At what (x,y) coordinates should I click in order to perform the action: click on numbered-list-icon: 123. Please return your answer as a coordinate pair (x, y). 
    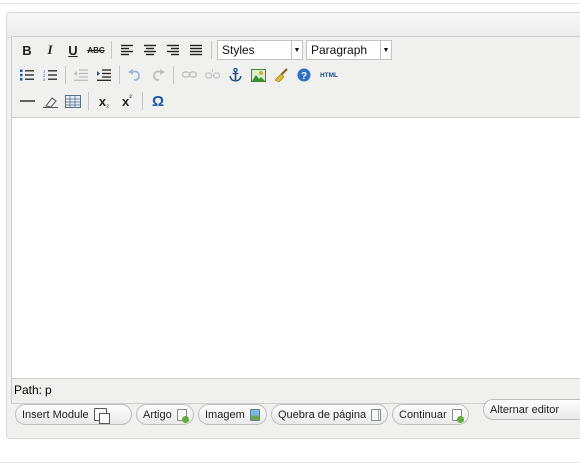
    Looking at the image, I should click on (50, 75).